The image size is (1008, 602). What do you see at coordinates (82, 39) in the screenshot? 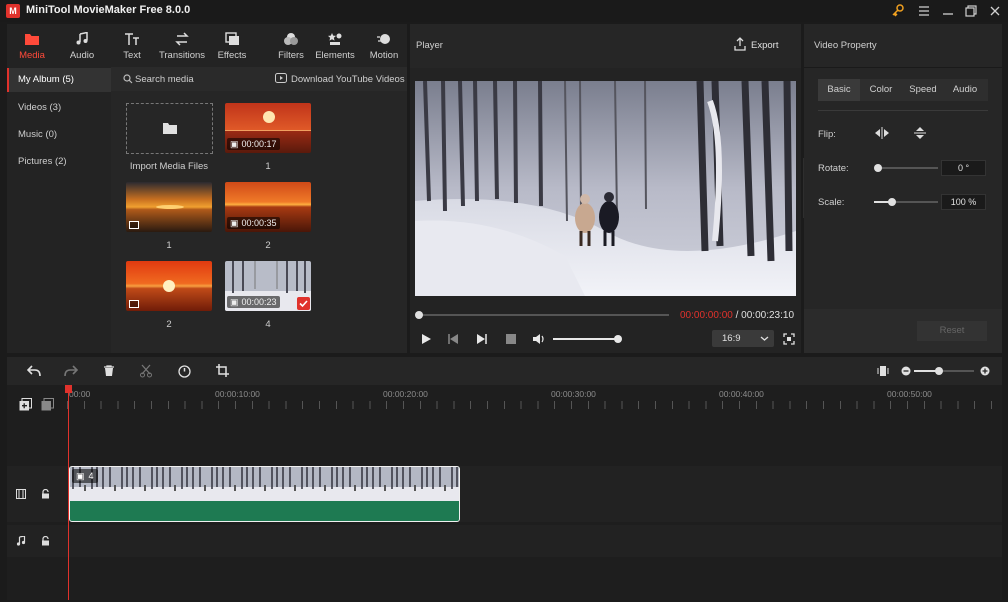
I see `music-note-icon` at bounding box center [82, 39].